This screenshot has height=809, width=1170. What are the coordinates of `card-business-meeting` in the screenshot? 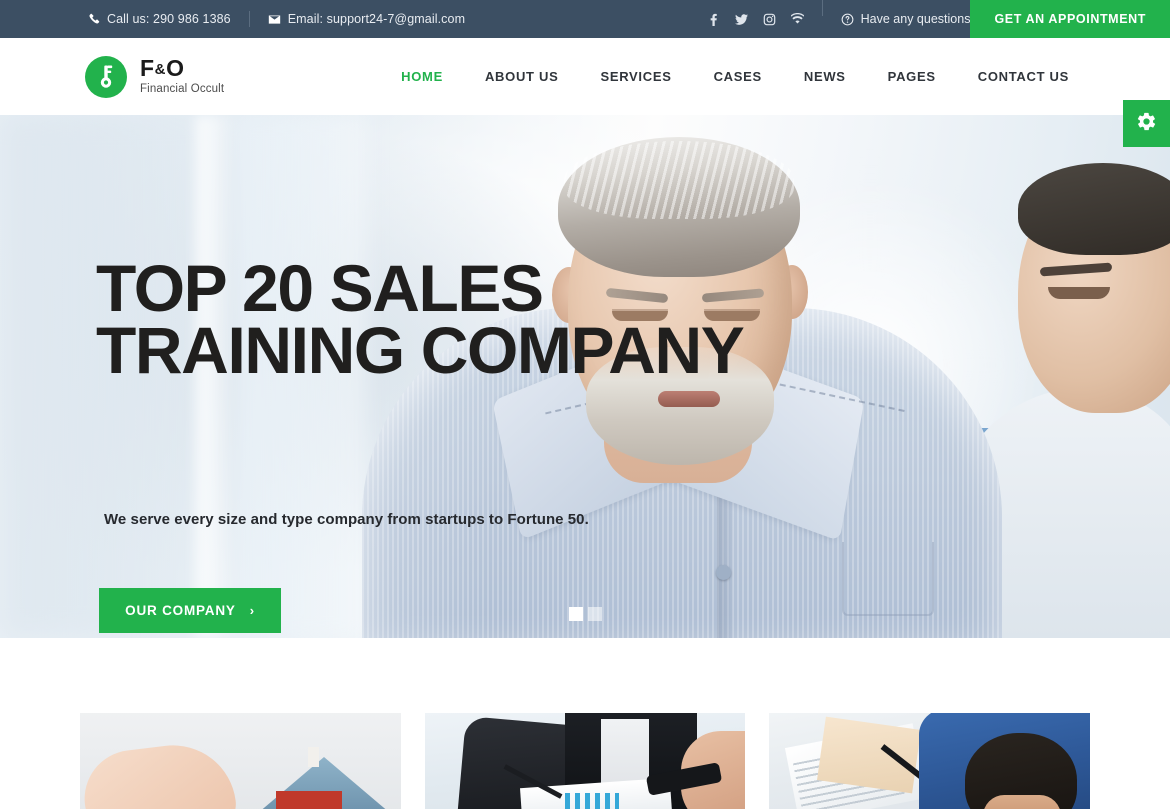 It's located at (585, 761).